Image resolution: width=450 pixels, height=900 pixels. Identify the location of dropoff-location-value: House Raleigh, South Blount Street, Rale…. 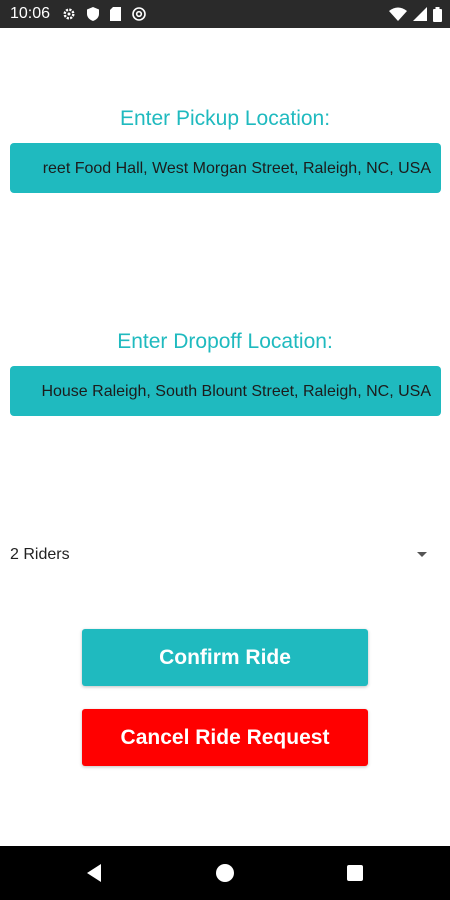
(236, 391).